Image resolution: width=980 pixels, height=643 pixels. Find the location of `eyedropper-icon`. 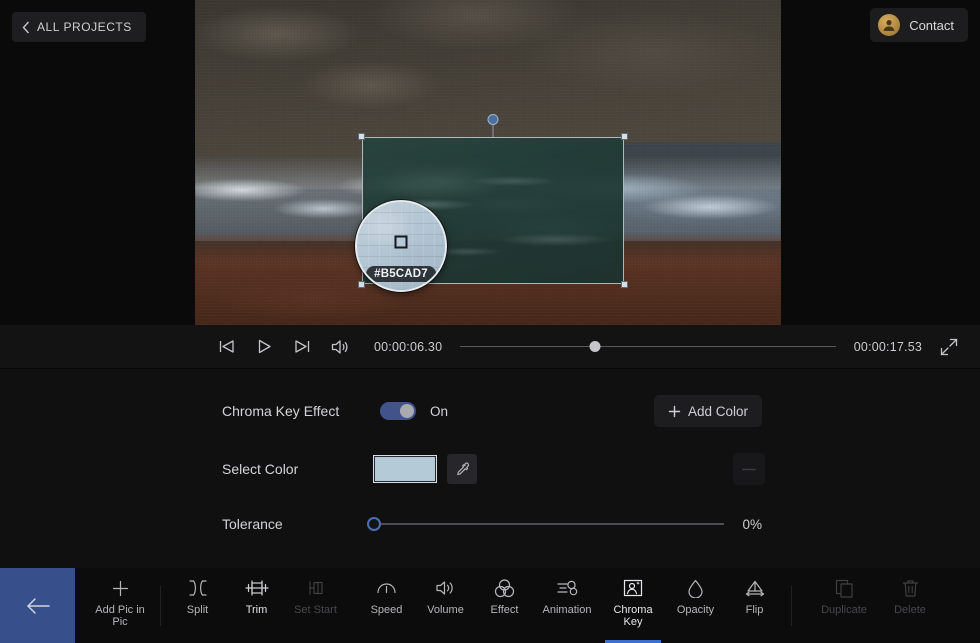

eyedropper-icon is located at coordinates (462, 469).